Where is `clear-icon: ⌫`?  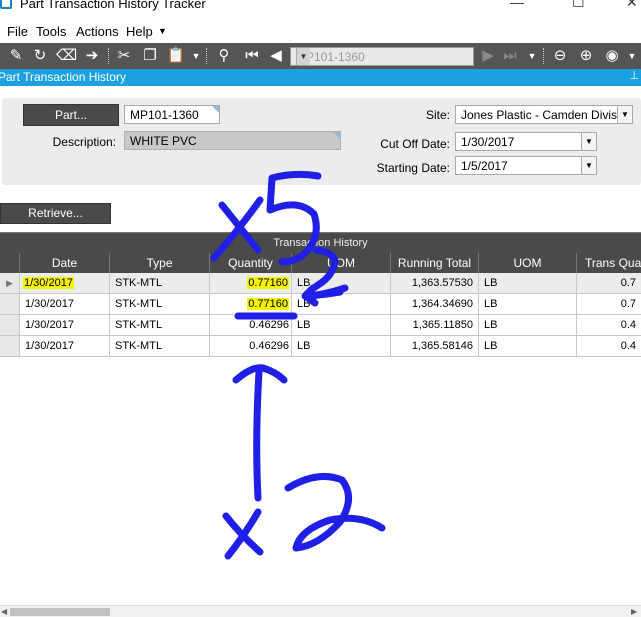 clear-icon: ⌫ is located at coordinates (66, 56).